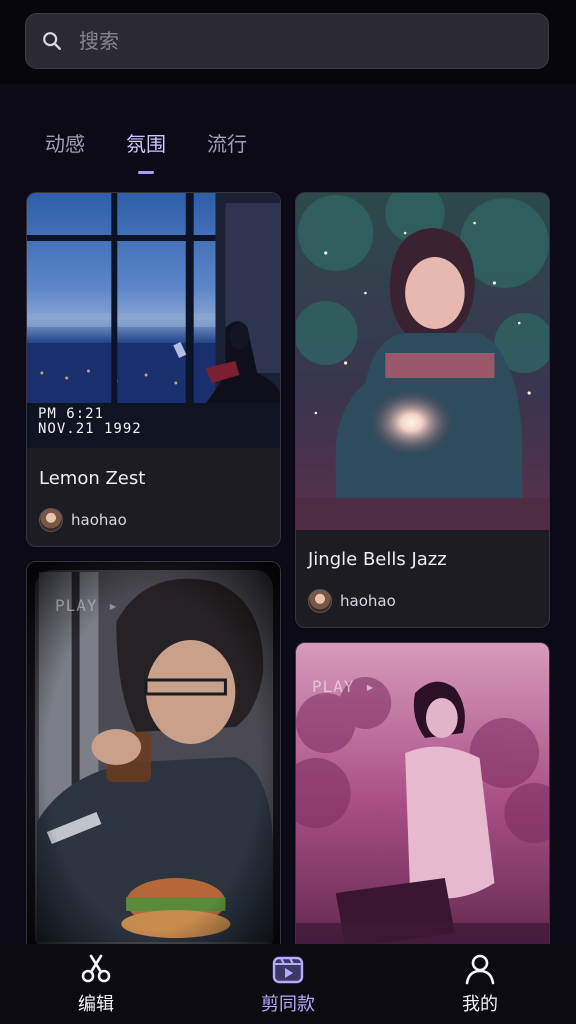 The image size is (576, 1024). What do you see at coordinates (92, 478) in the screenshot?
I see `card-title: Lemon Zest` at bounding box center [92, 478].